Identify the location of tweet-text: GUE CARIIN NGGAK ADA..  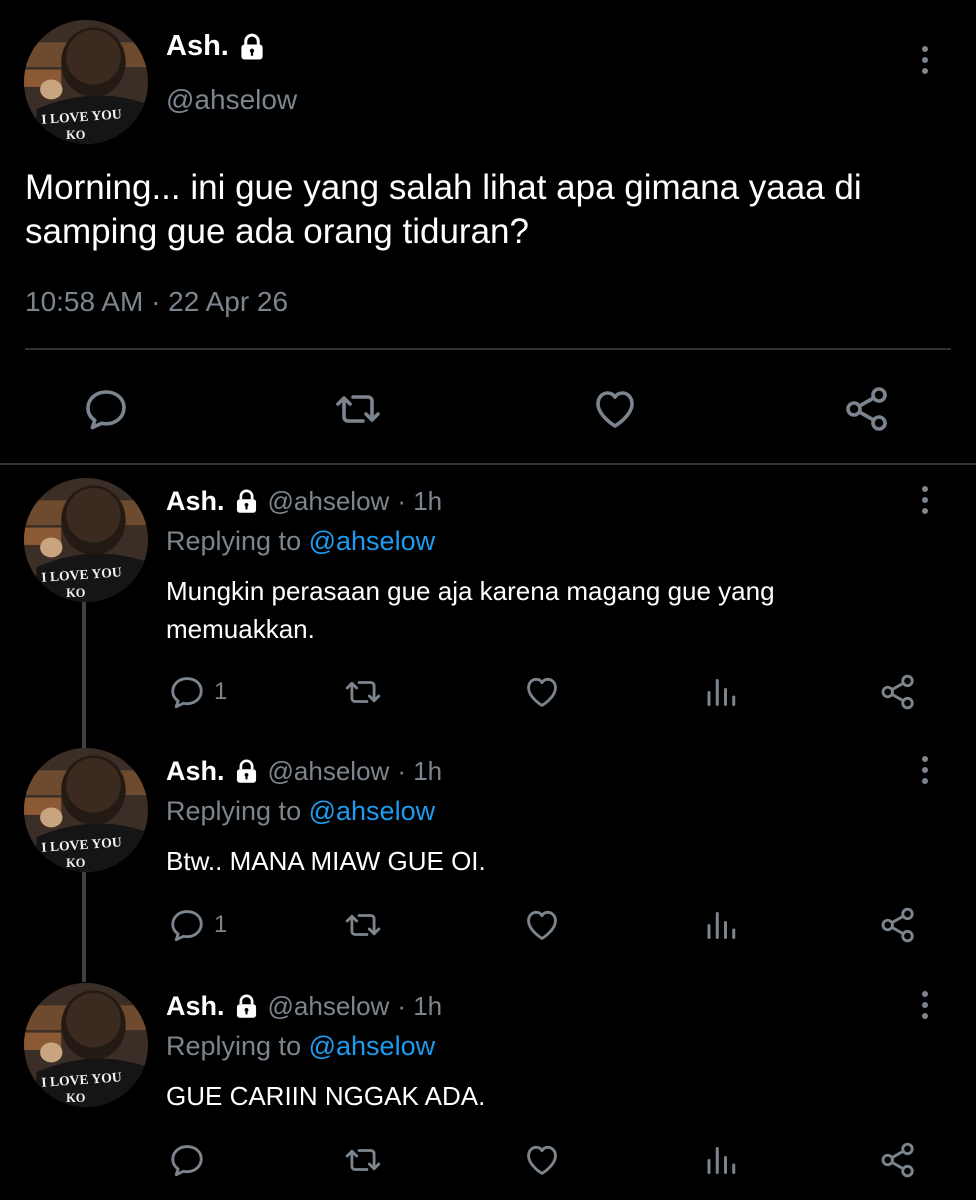
(326, 1096).